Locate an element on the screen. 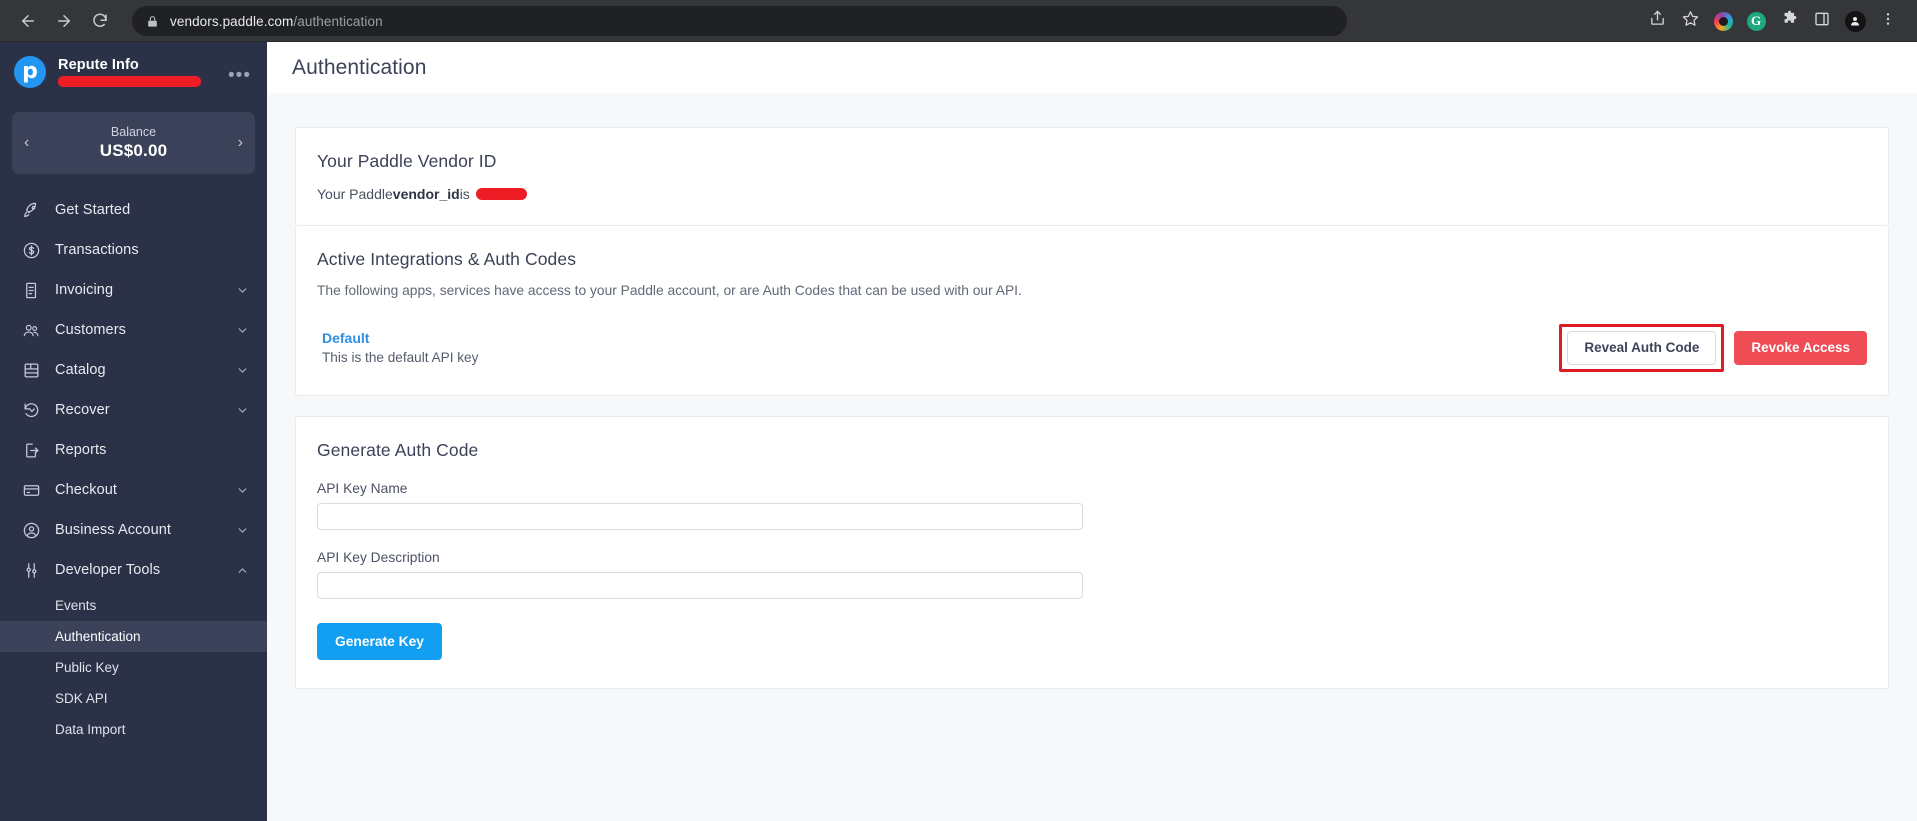 This screenshot has width=1917, height=821. sidebar-item-transactions: Transactions is located at coordinates (133, 250).